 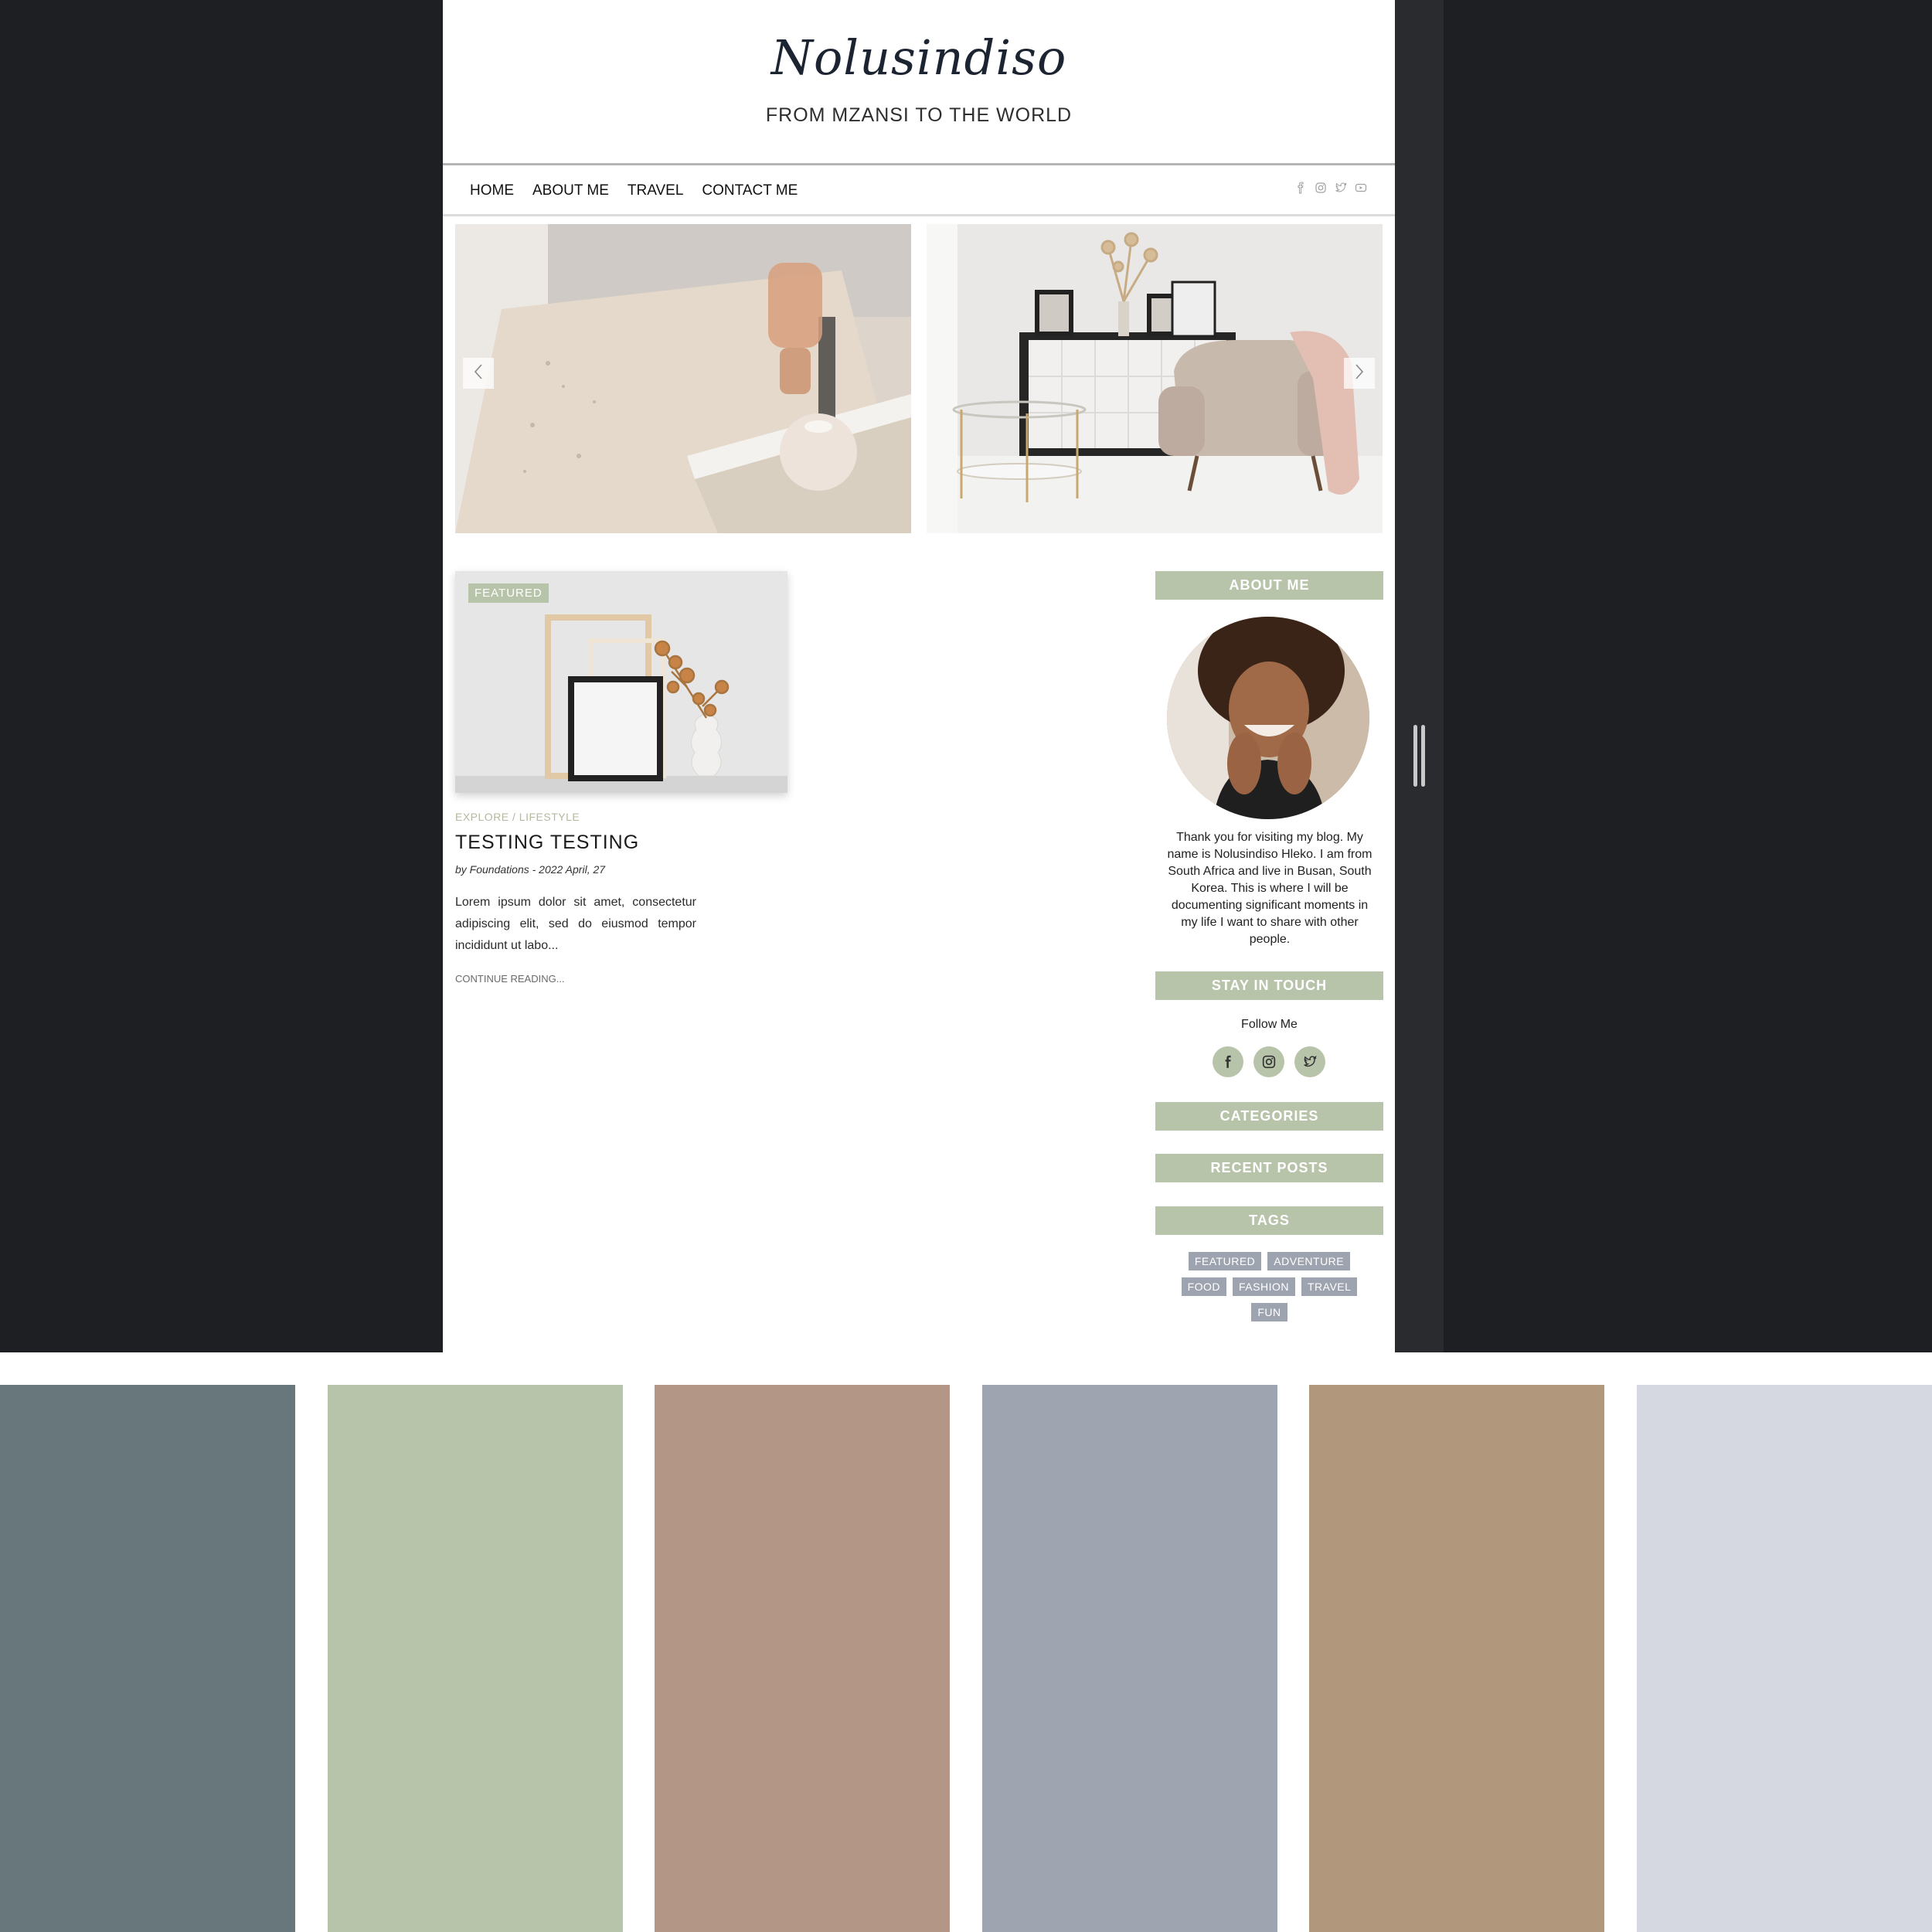 I want to click on nav-item-home: HOME, so click(x=492, y=191).